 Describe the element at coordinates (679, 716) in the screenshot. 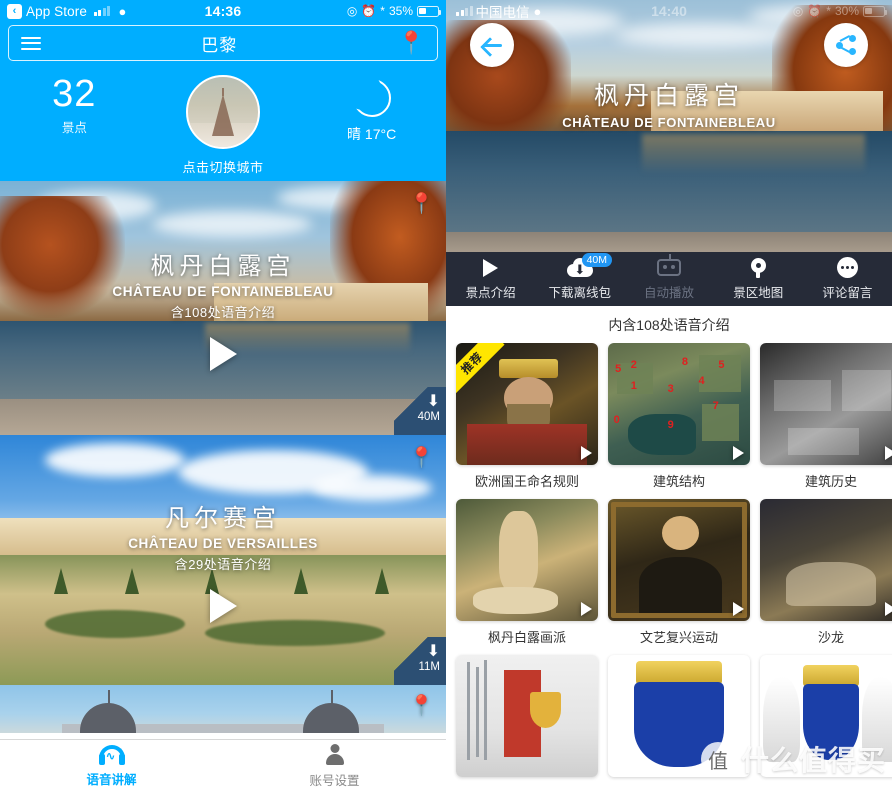

I see `fleur-de-lis-arms-thumbnail` at that location.